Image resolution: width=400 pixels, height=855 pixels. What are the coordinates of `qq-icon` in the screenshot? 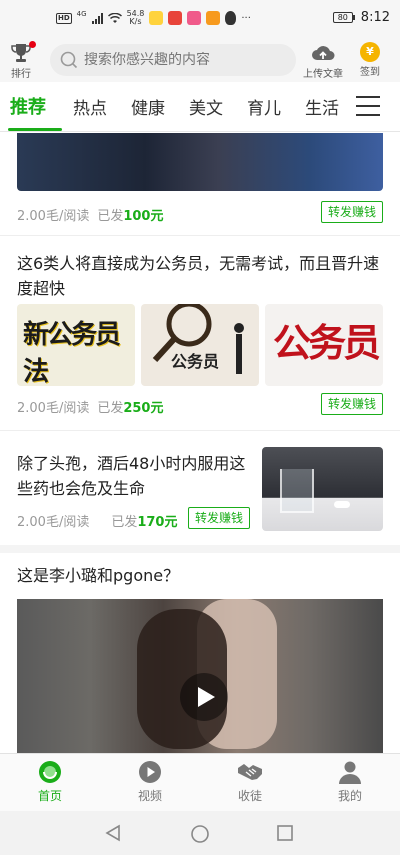 It's located at (231, 18).